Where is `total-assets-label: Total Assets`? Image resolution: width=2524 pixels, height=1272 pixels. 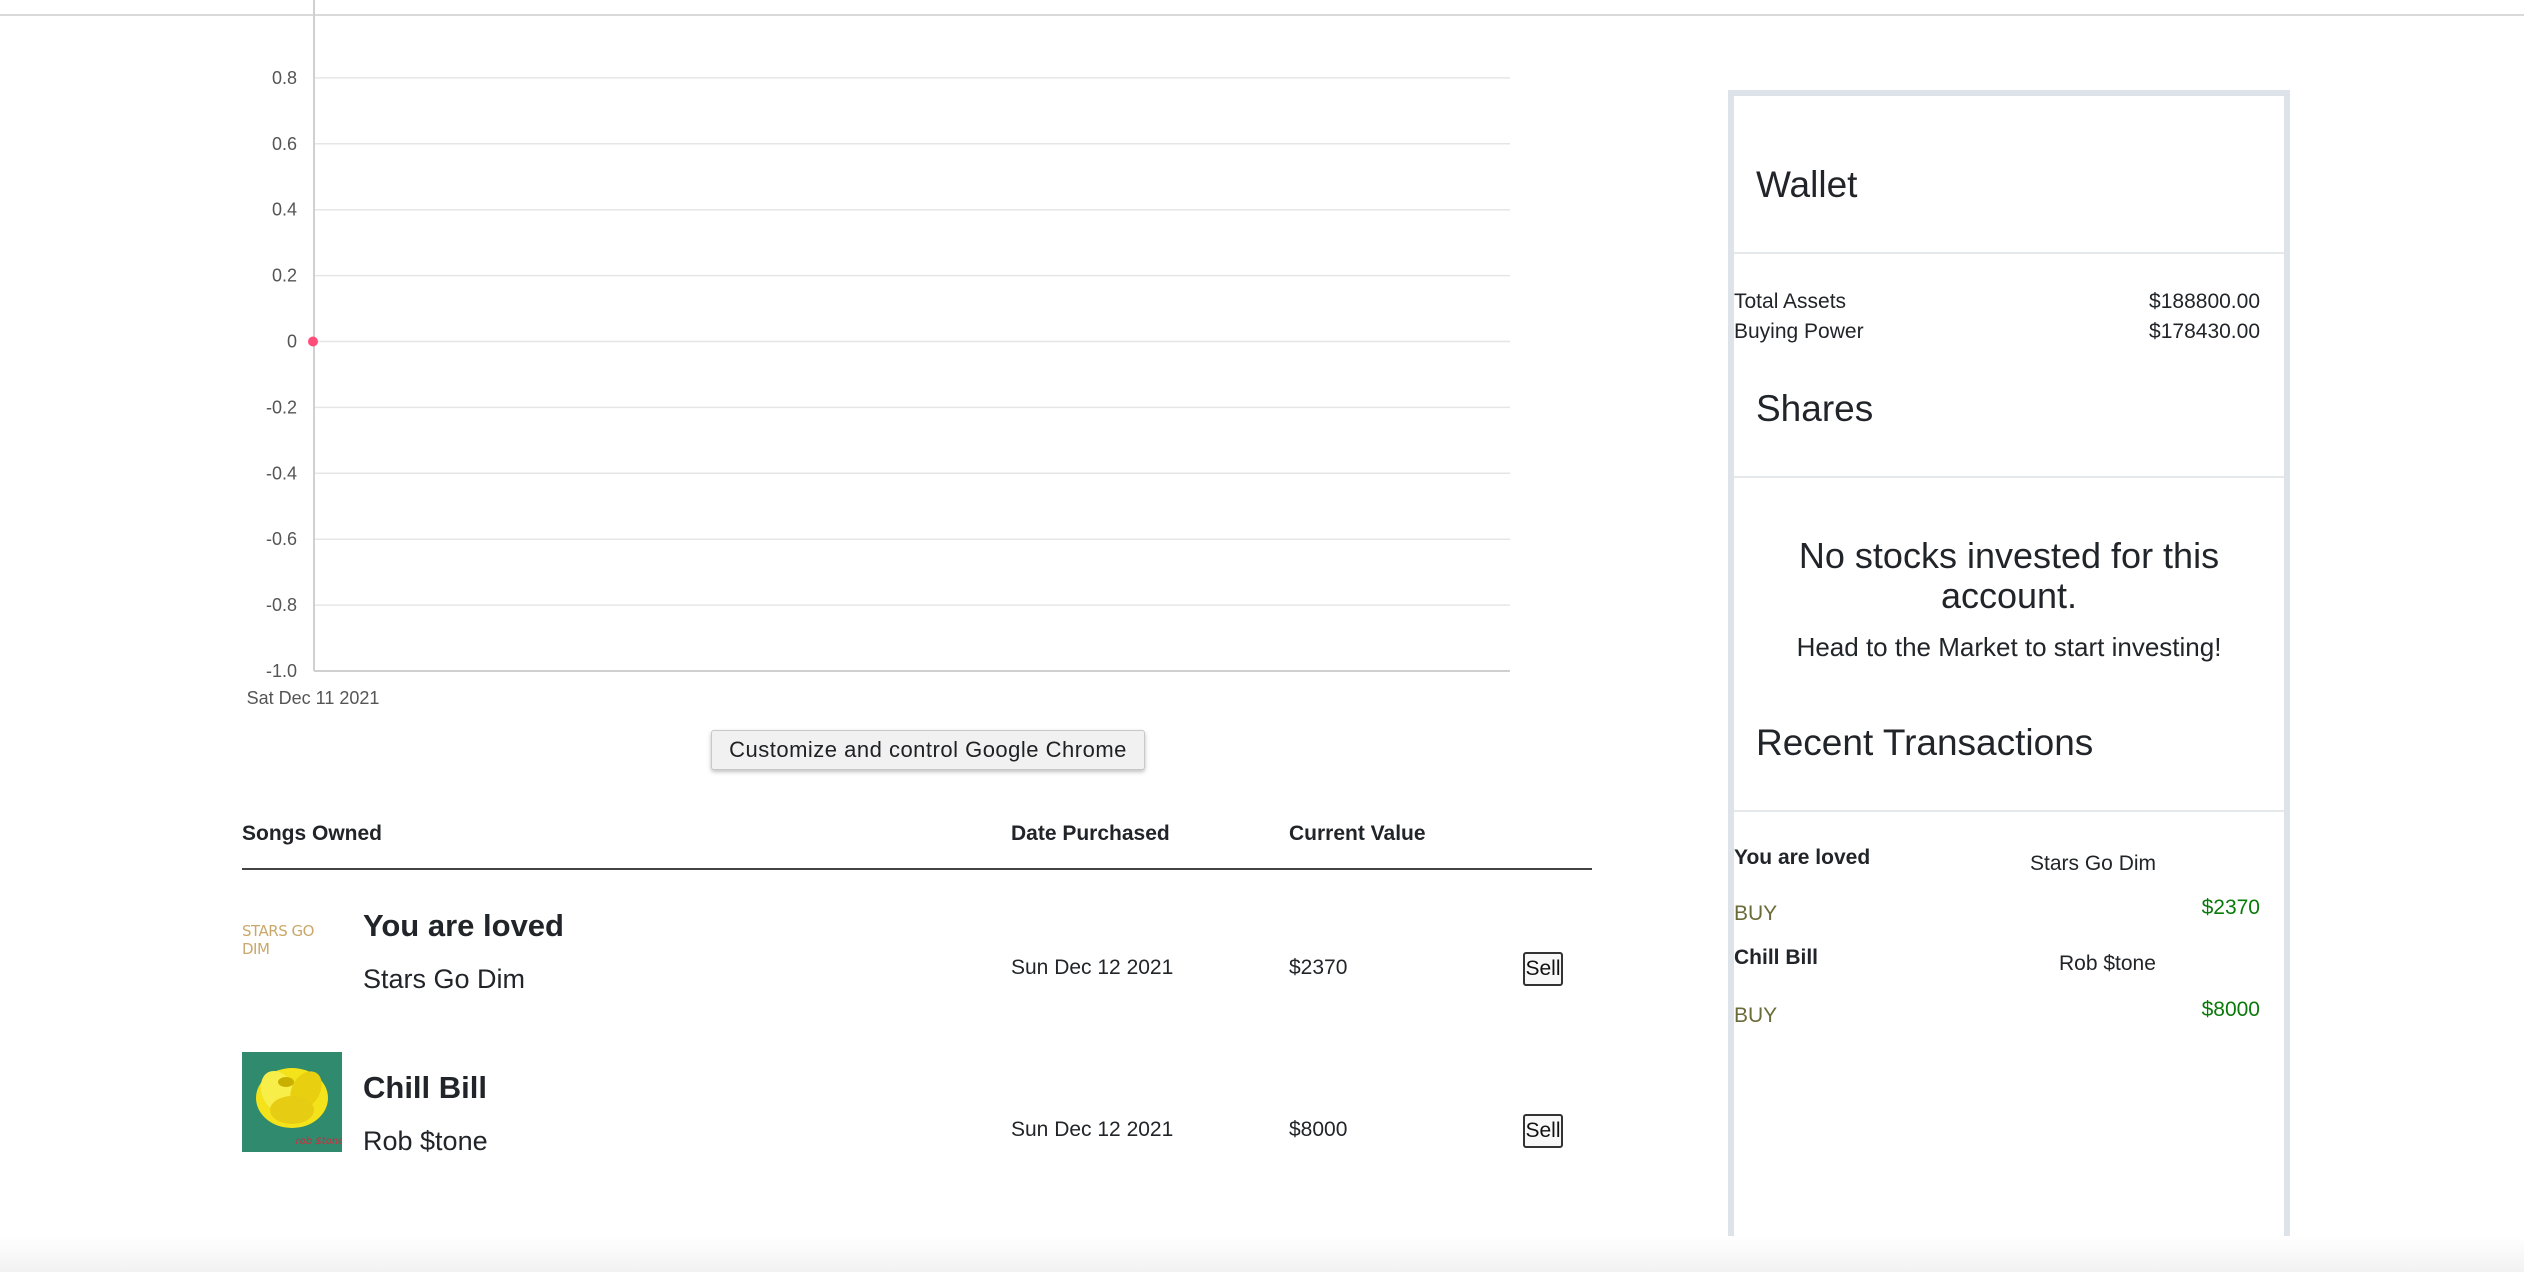
total-assets-label: Total Assets is located at coordinates (1790, 301).